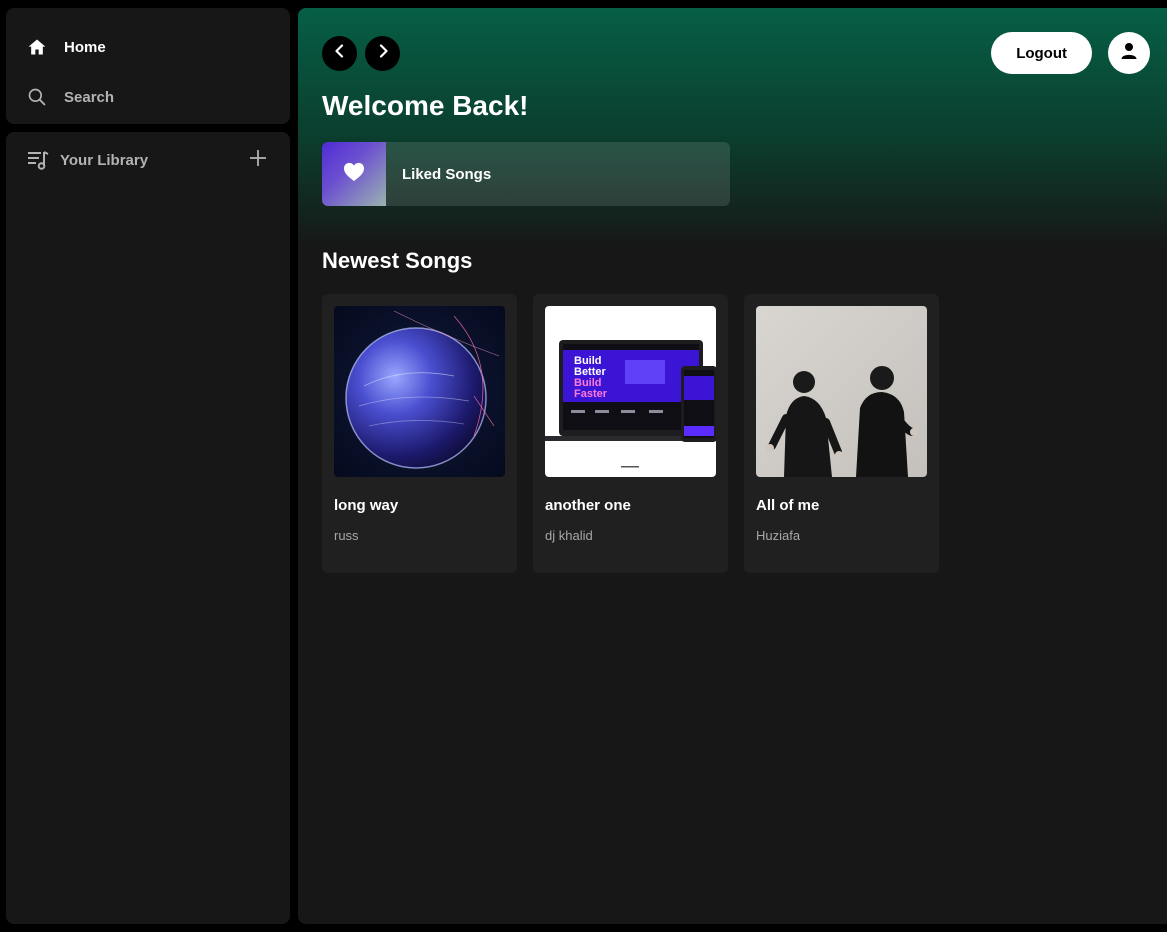  I want to click on add-playlist-button, so click(258, 160).